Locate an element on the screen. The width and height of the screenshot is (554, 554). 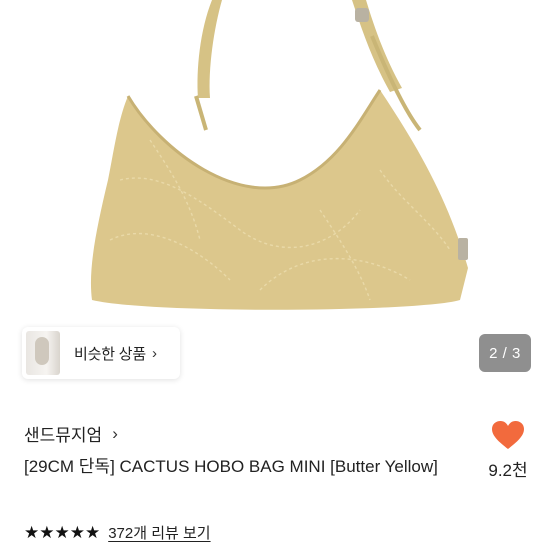
like-count: 9.2천 is located at coordinates (508, 470).